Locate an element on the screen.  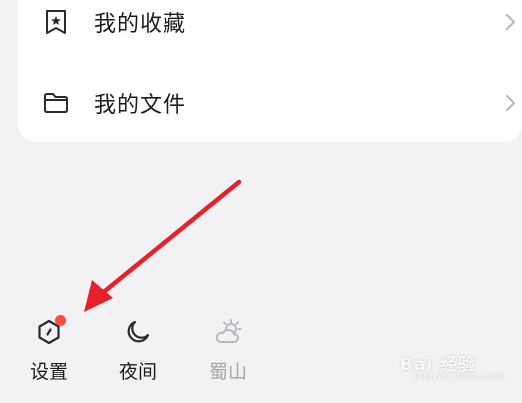
menu-item-favorites: 我的收藏 is located at coordinates (270, 25).